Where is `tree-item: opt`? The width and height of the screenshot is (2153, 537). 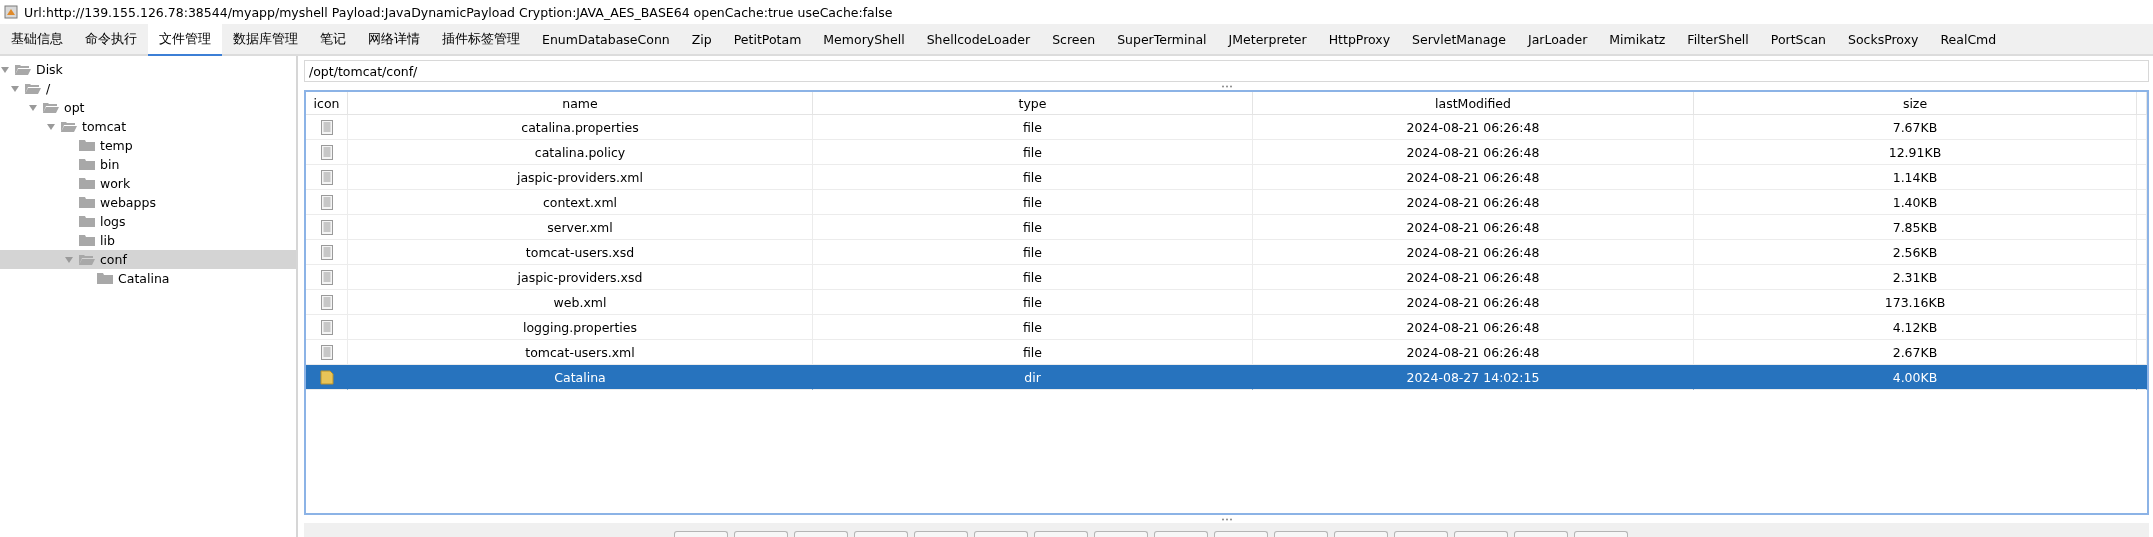
tree-item: opt is located at coordinates (148, 107).